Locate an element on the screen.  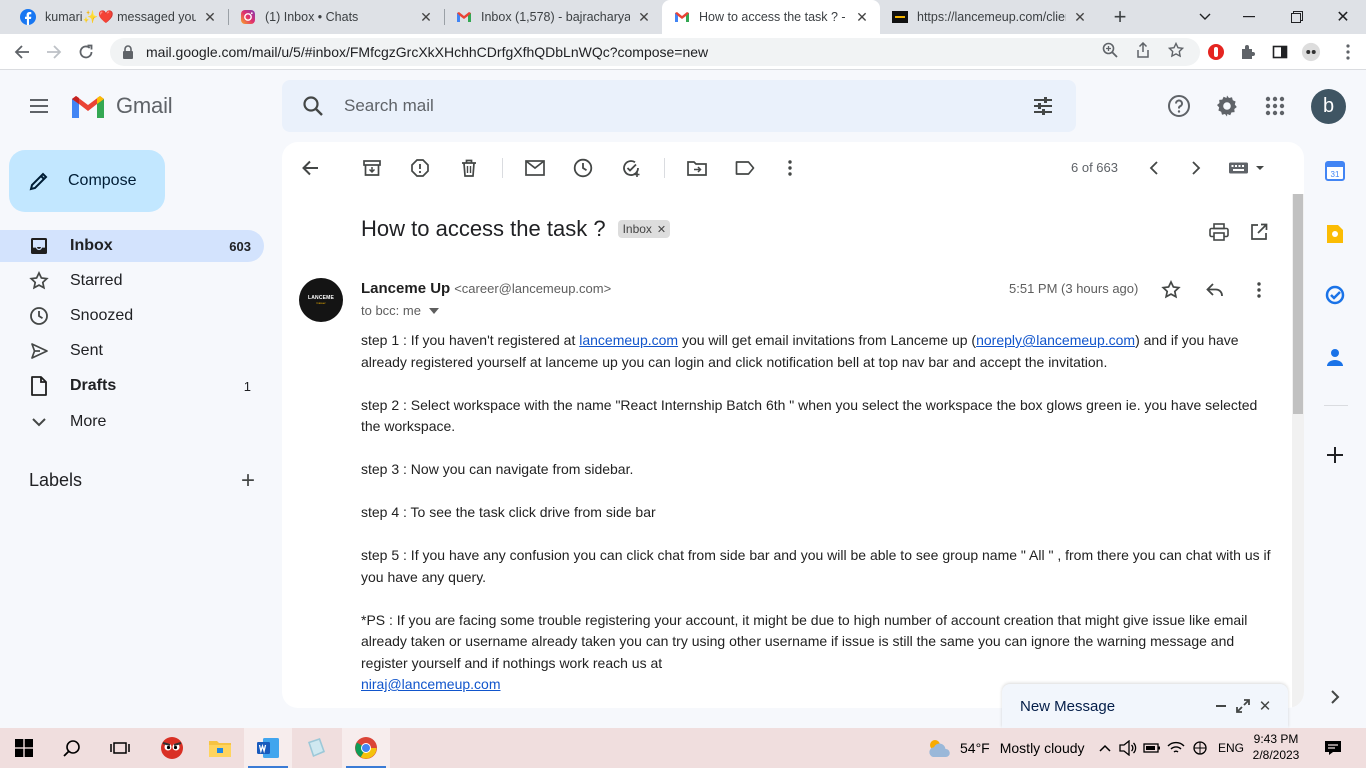
sidebar-item-starred: Starred is located at coordinates (132, 281).